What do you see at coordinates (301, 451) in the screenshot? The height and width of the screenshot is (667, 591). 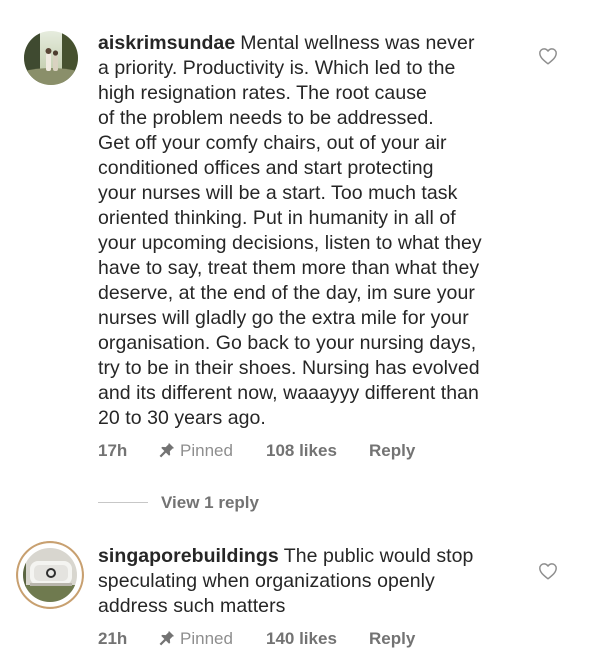 I see `likes-count: 108 likes` at bounding box center [301, 451].